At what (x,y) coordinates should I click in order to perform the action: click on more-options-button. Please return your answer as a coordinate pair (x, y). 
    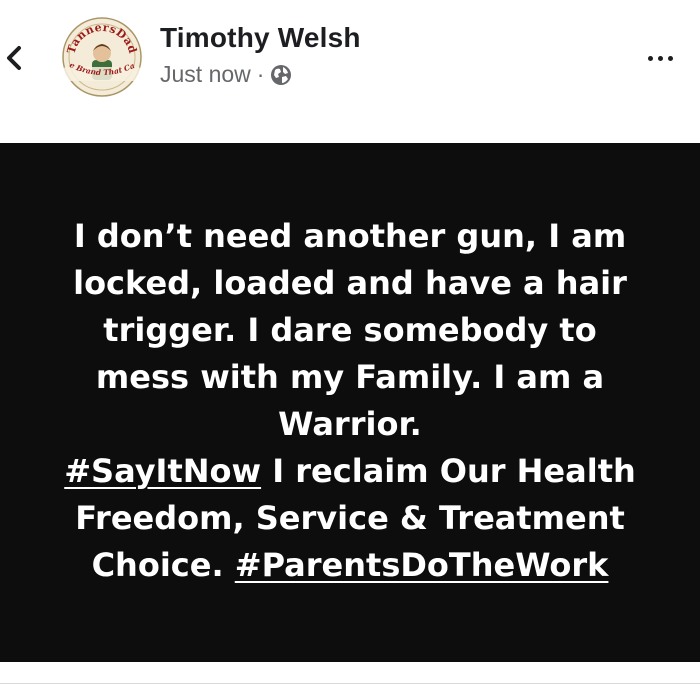
    Looking at the image, I should click on (660, 58).